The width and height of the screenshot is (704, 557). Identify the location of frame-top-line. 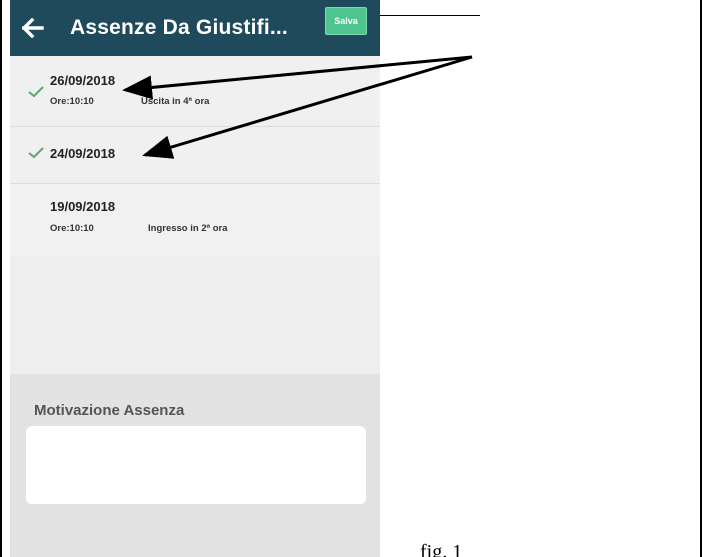
(430, 15).